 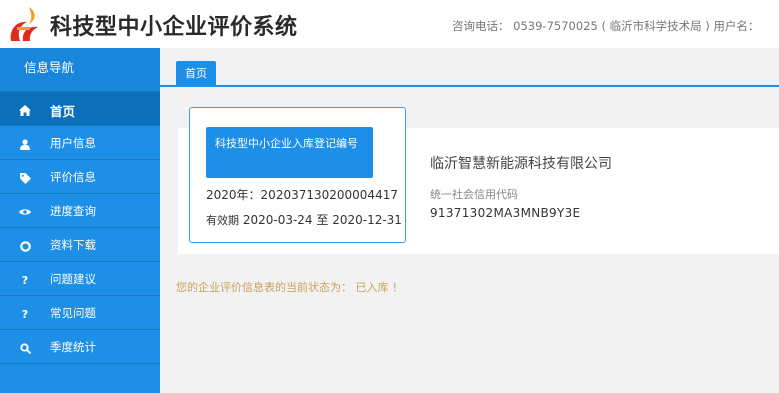 What do you see at coordinates (474, 194) in the screenshot?
I see `credit-code-label: 统一社会信用代码` at bounding box center [474, 194].